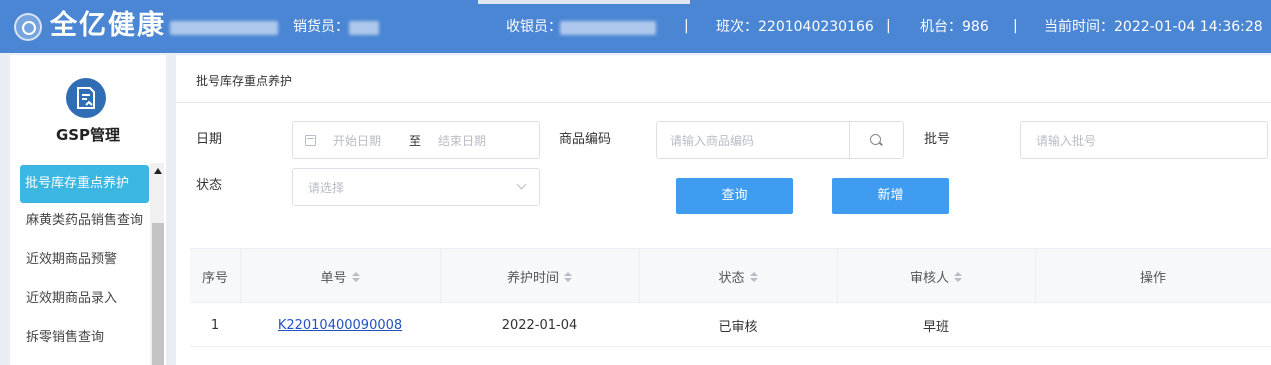 The height and width of the screenshot is (365, 1271). I want to click on terminal-label: 机台：986, so click(954, 27).